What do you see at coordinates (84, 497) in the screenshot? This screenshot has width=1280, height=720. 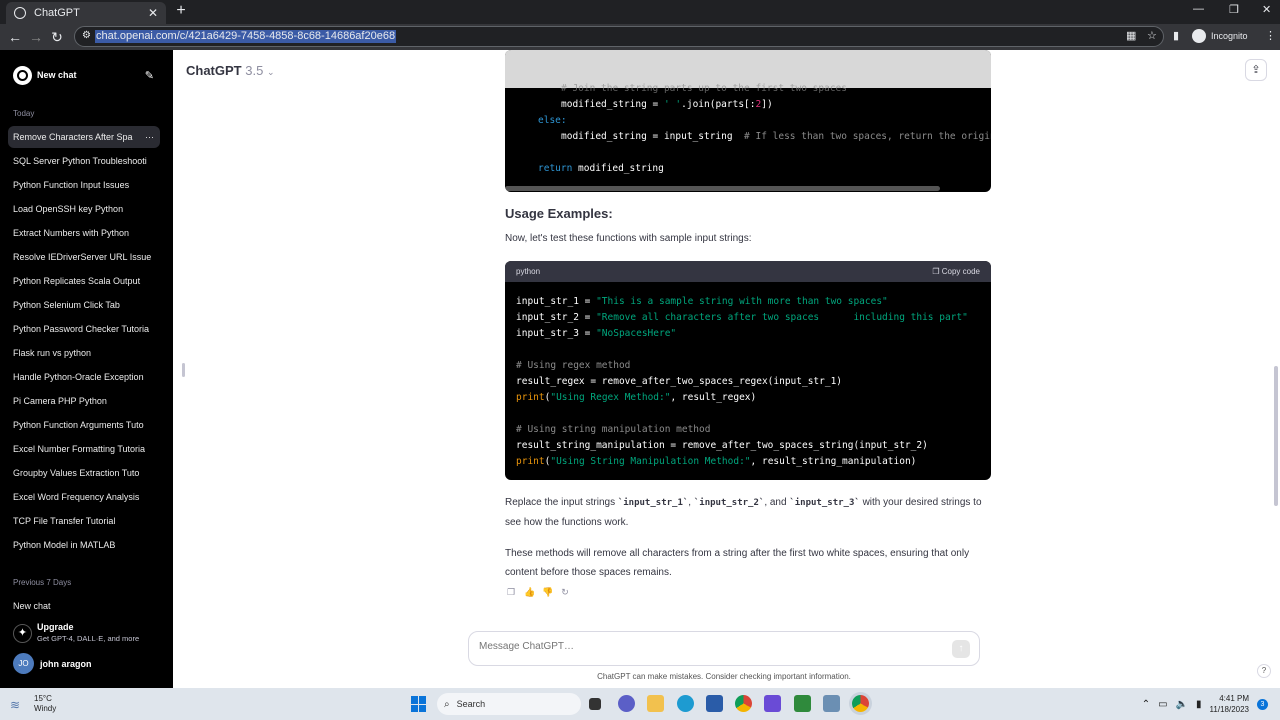 I see `sidebar-chat-item: Excel Word Frequency Analysis` at bounding box center [84, 497].